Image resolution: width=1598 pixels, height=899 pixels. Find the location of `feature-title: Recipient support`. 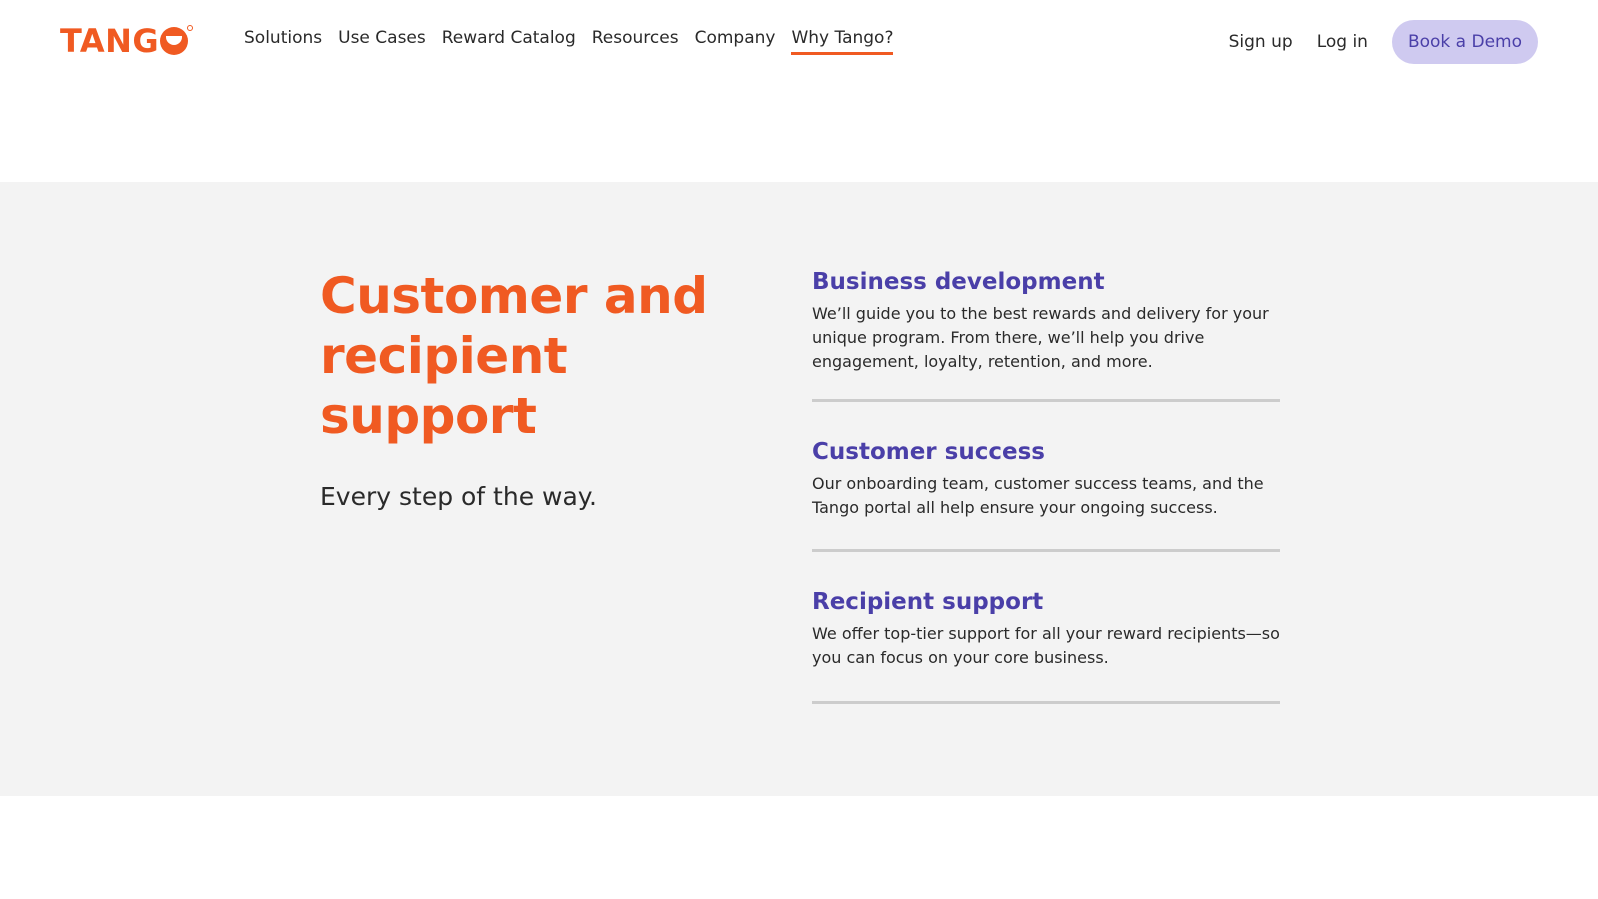

feature-title: Recipient support is located at coordinates (928, 602).